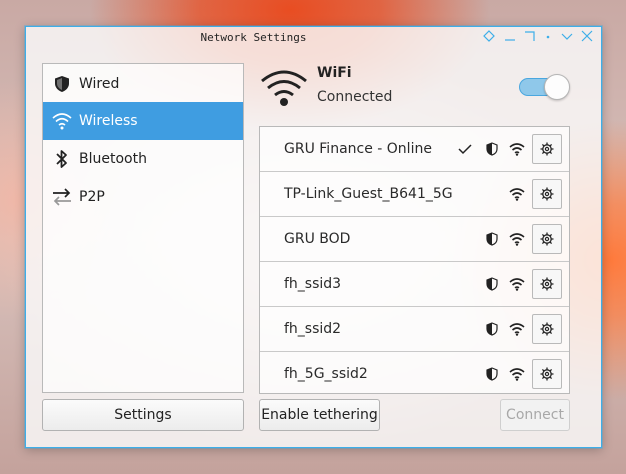 The width and height of the screenshot is (626, 474). What do you see at coordinates (465, 149) in the screenshot?
I see `check-icon` at bounding box center [465, 149].